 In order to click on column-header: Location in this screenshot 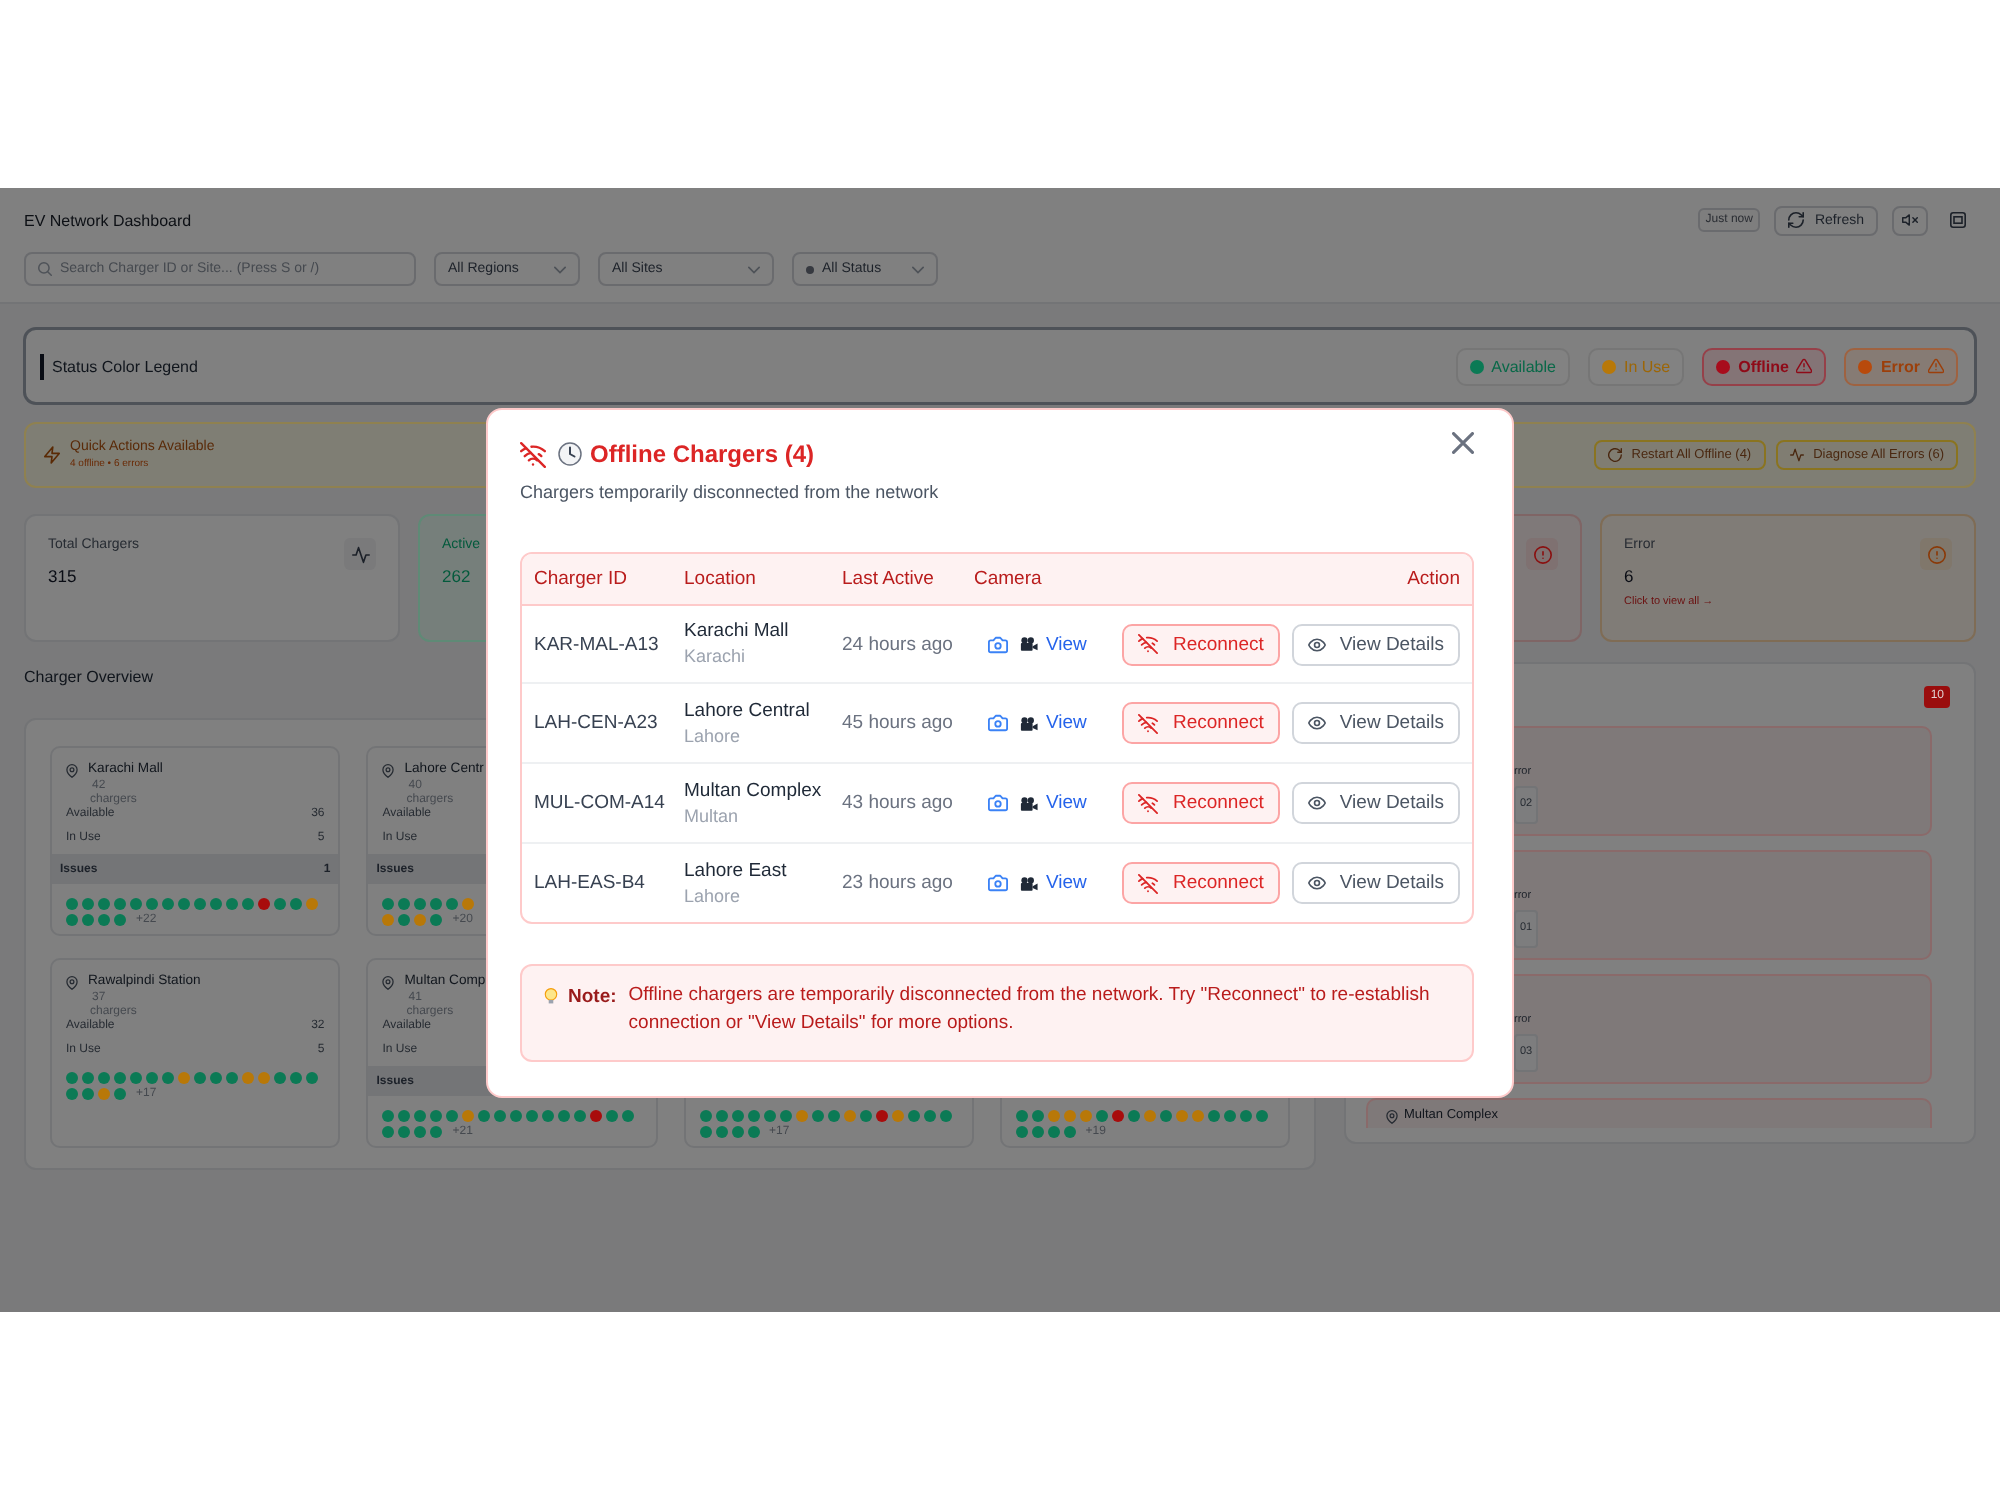, I will do `click(720, 579)`.